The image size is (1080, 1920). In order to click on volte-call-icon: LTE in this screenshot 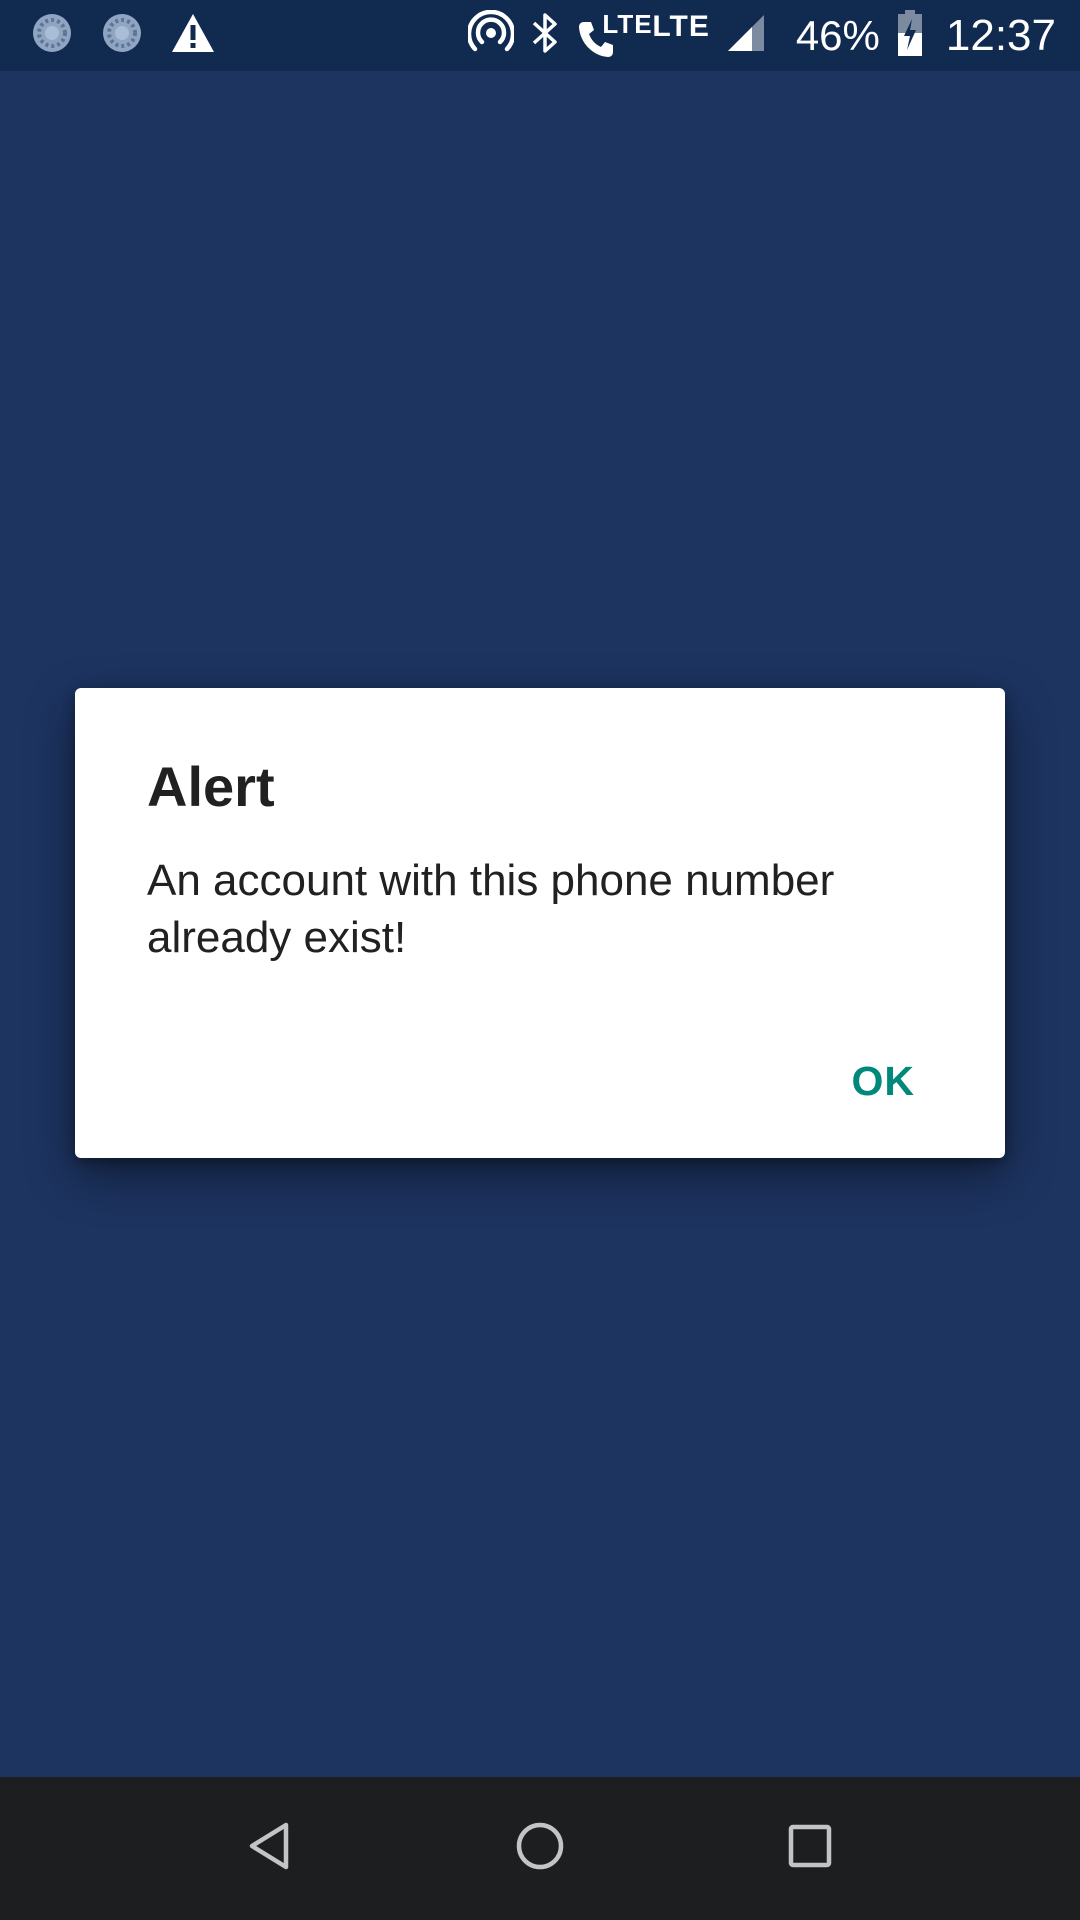, I will do `click(614, 34)`.